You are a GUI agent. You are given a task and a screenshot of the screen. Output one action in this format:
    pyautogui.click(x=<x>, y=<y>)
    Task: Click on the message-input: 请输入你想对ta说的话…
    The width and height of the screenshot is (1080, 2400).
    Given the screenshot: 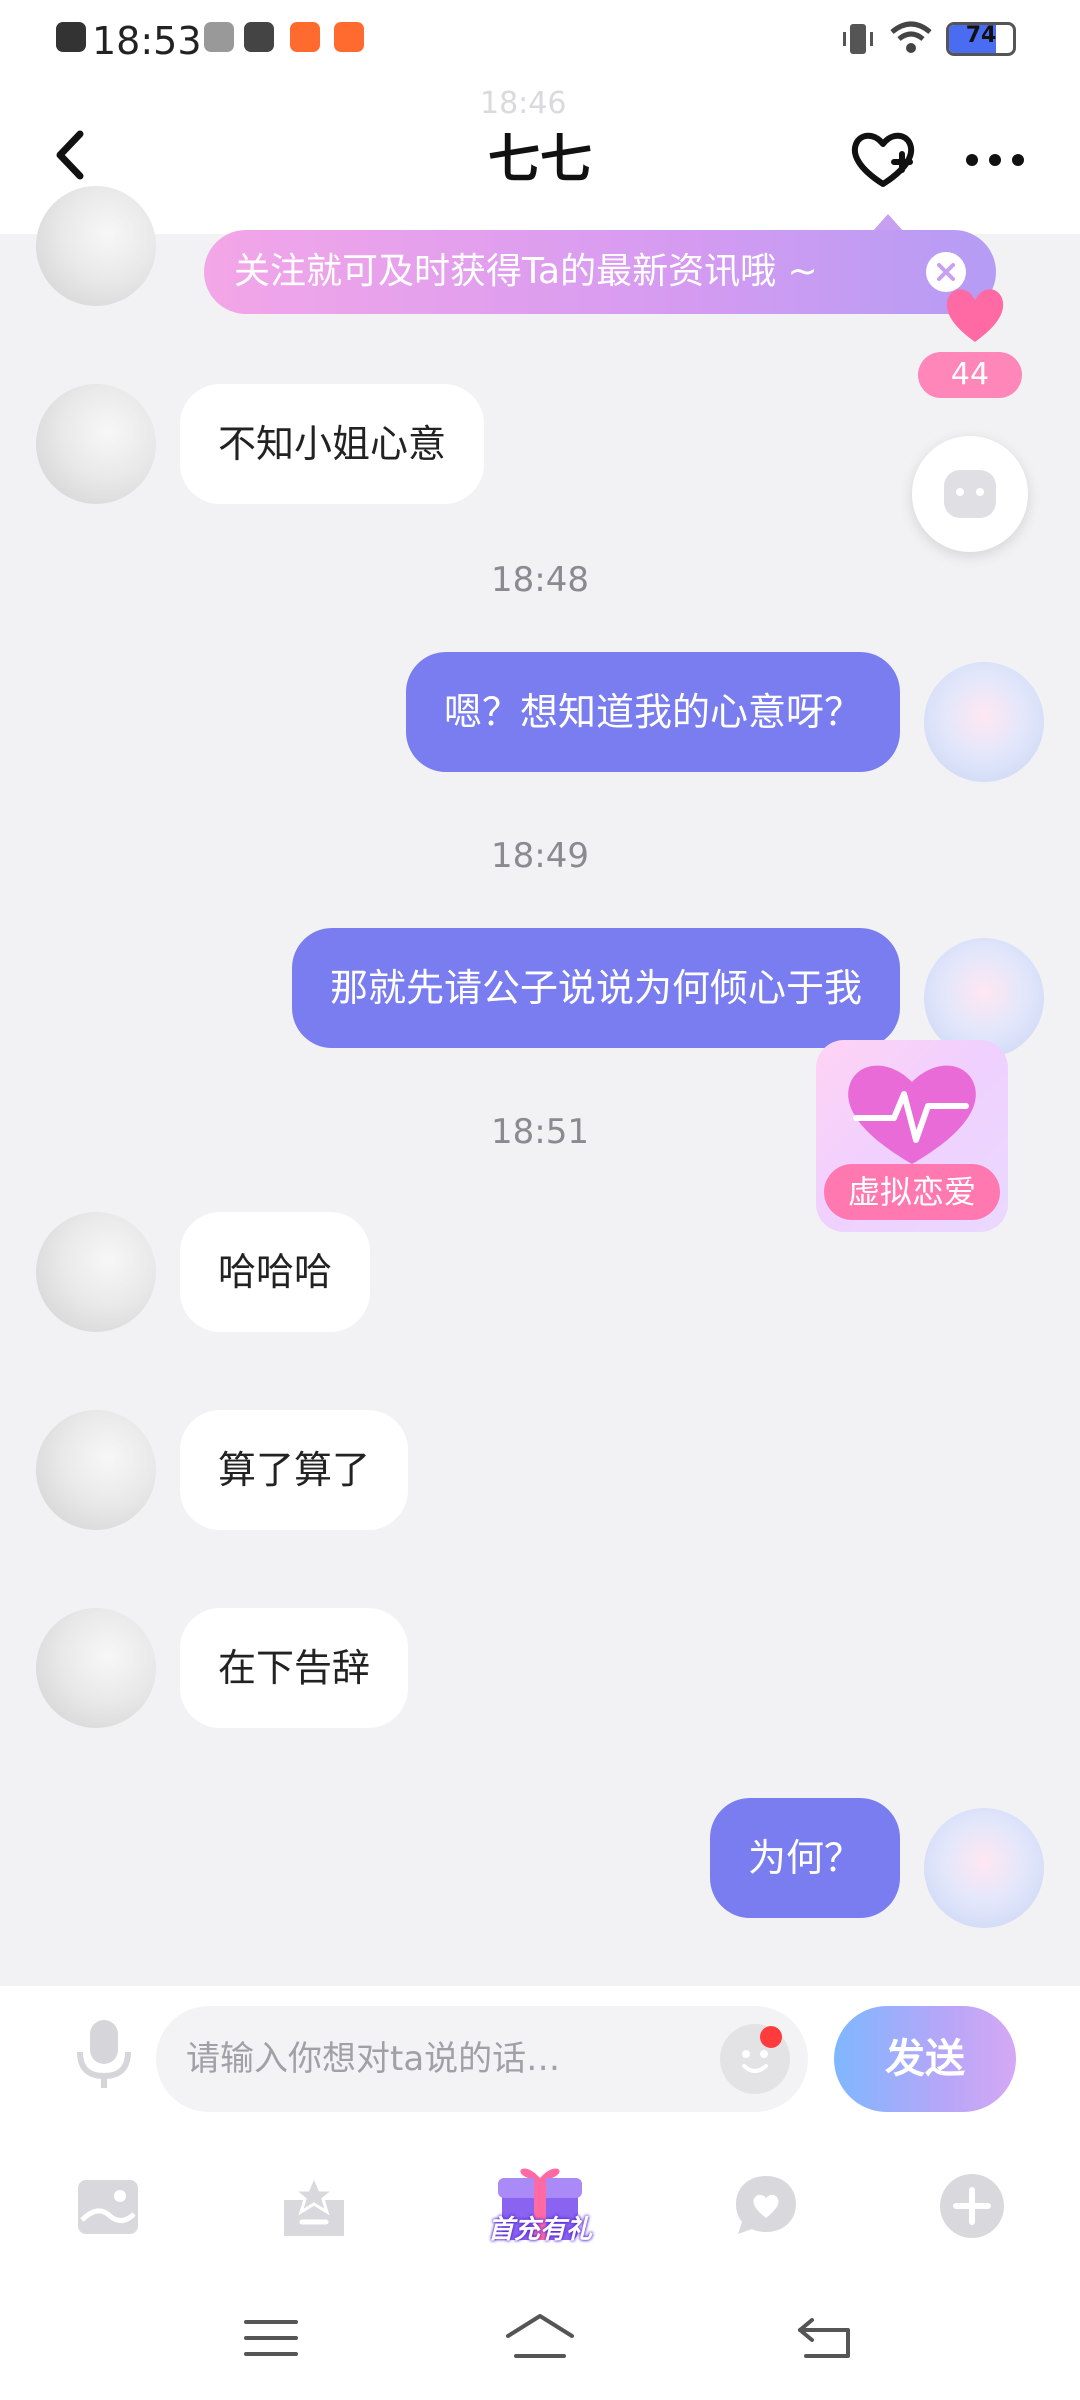 What is the action you would take?
    pyautogui.click(x=482, y=2059)
    